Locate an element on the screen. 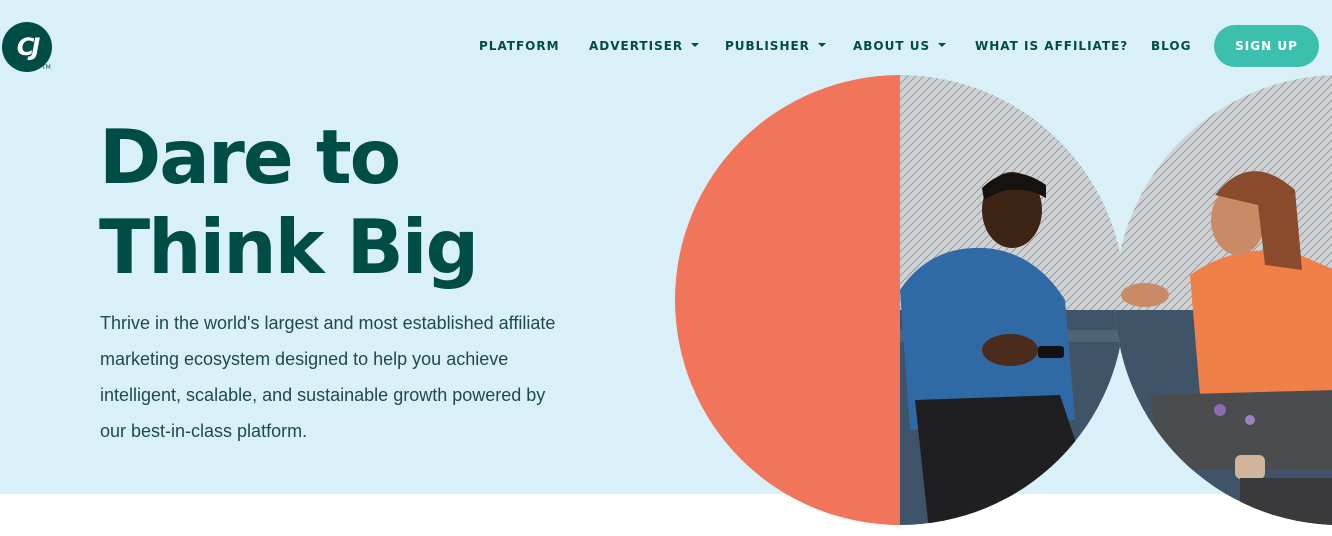 The image size is (1332, 536). coral-half-circle is located at coordinates (787, 300).